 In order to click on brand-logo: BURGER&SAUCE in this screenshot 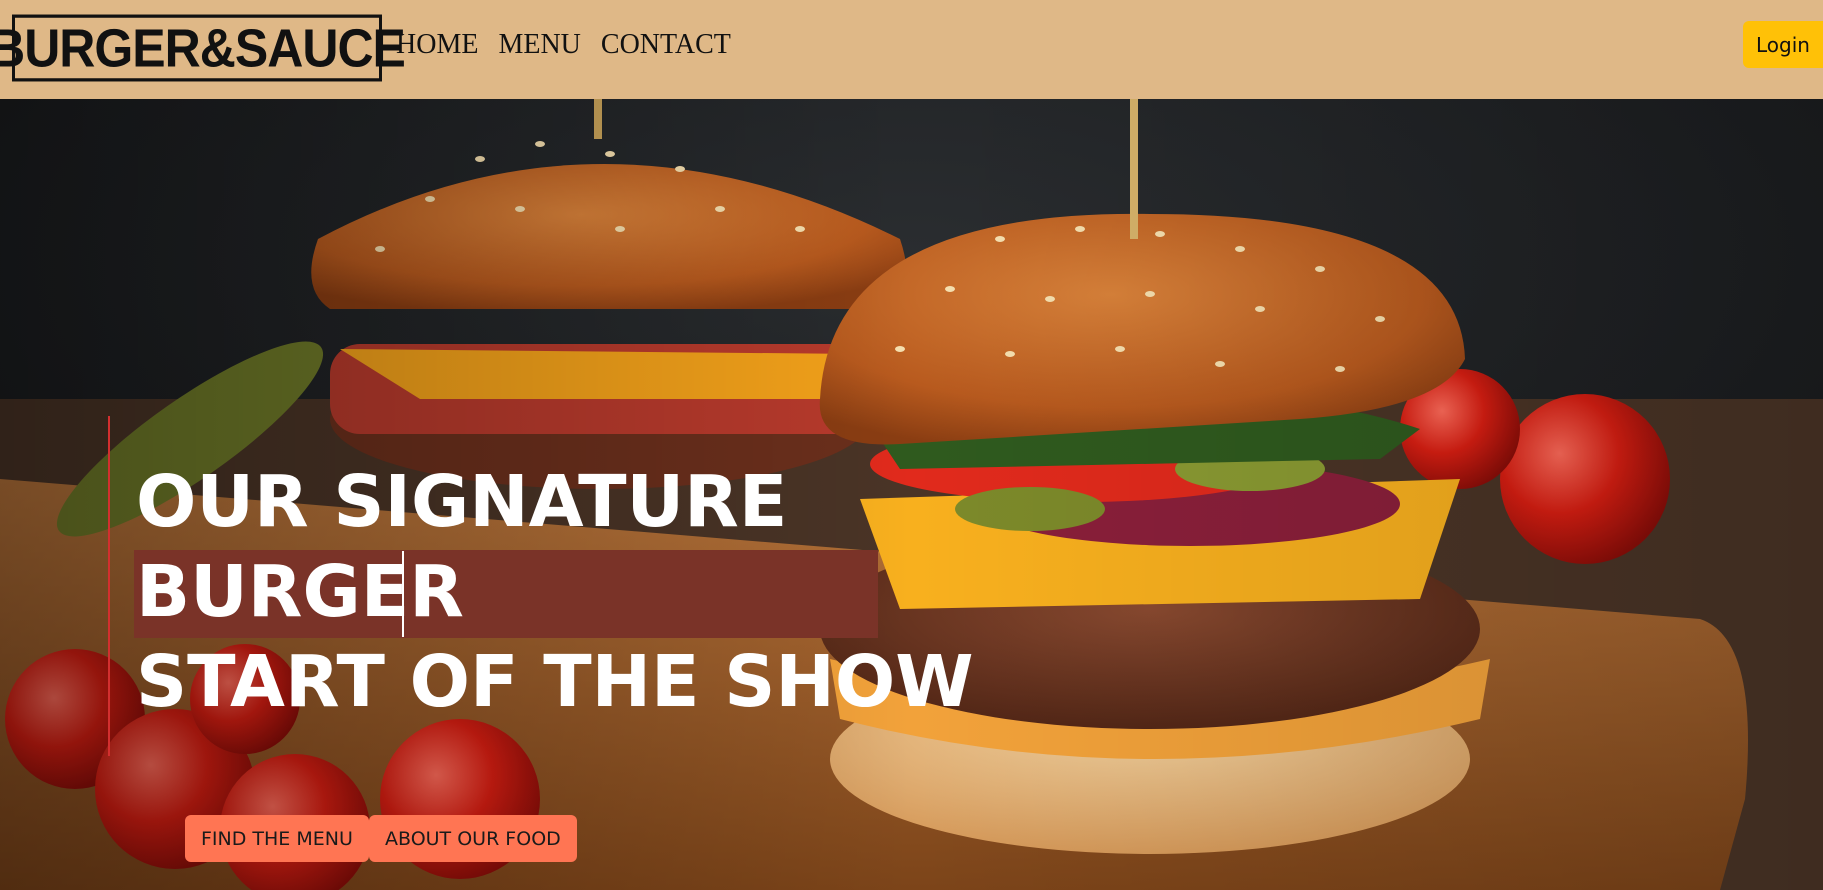, I will do `click(203, 48)`.